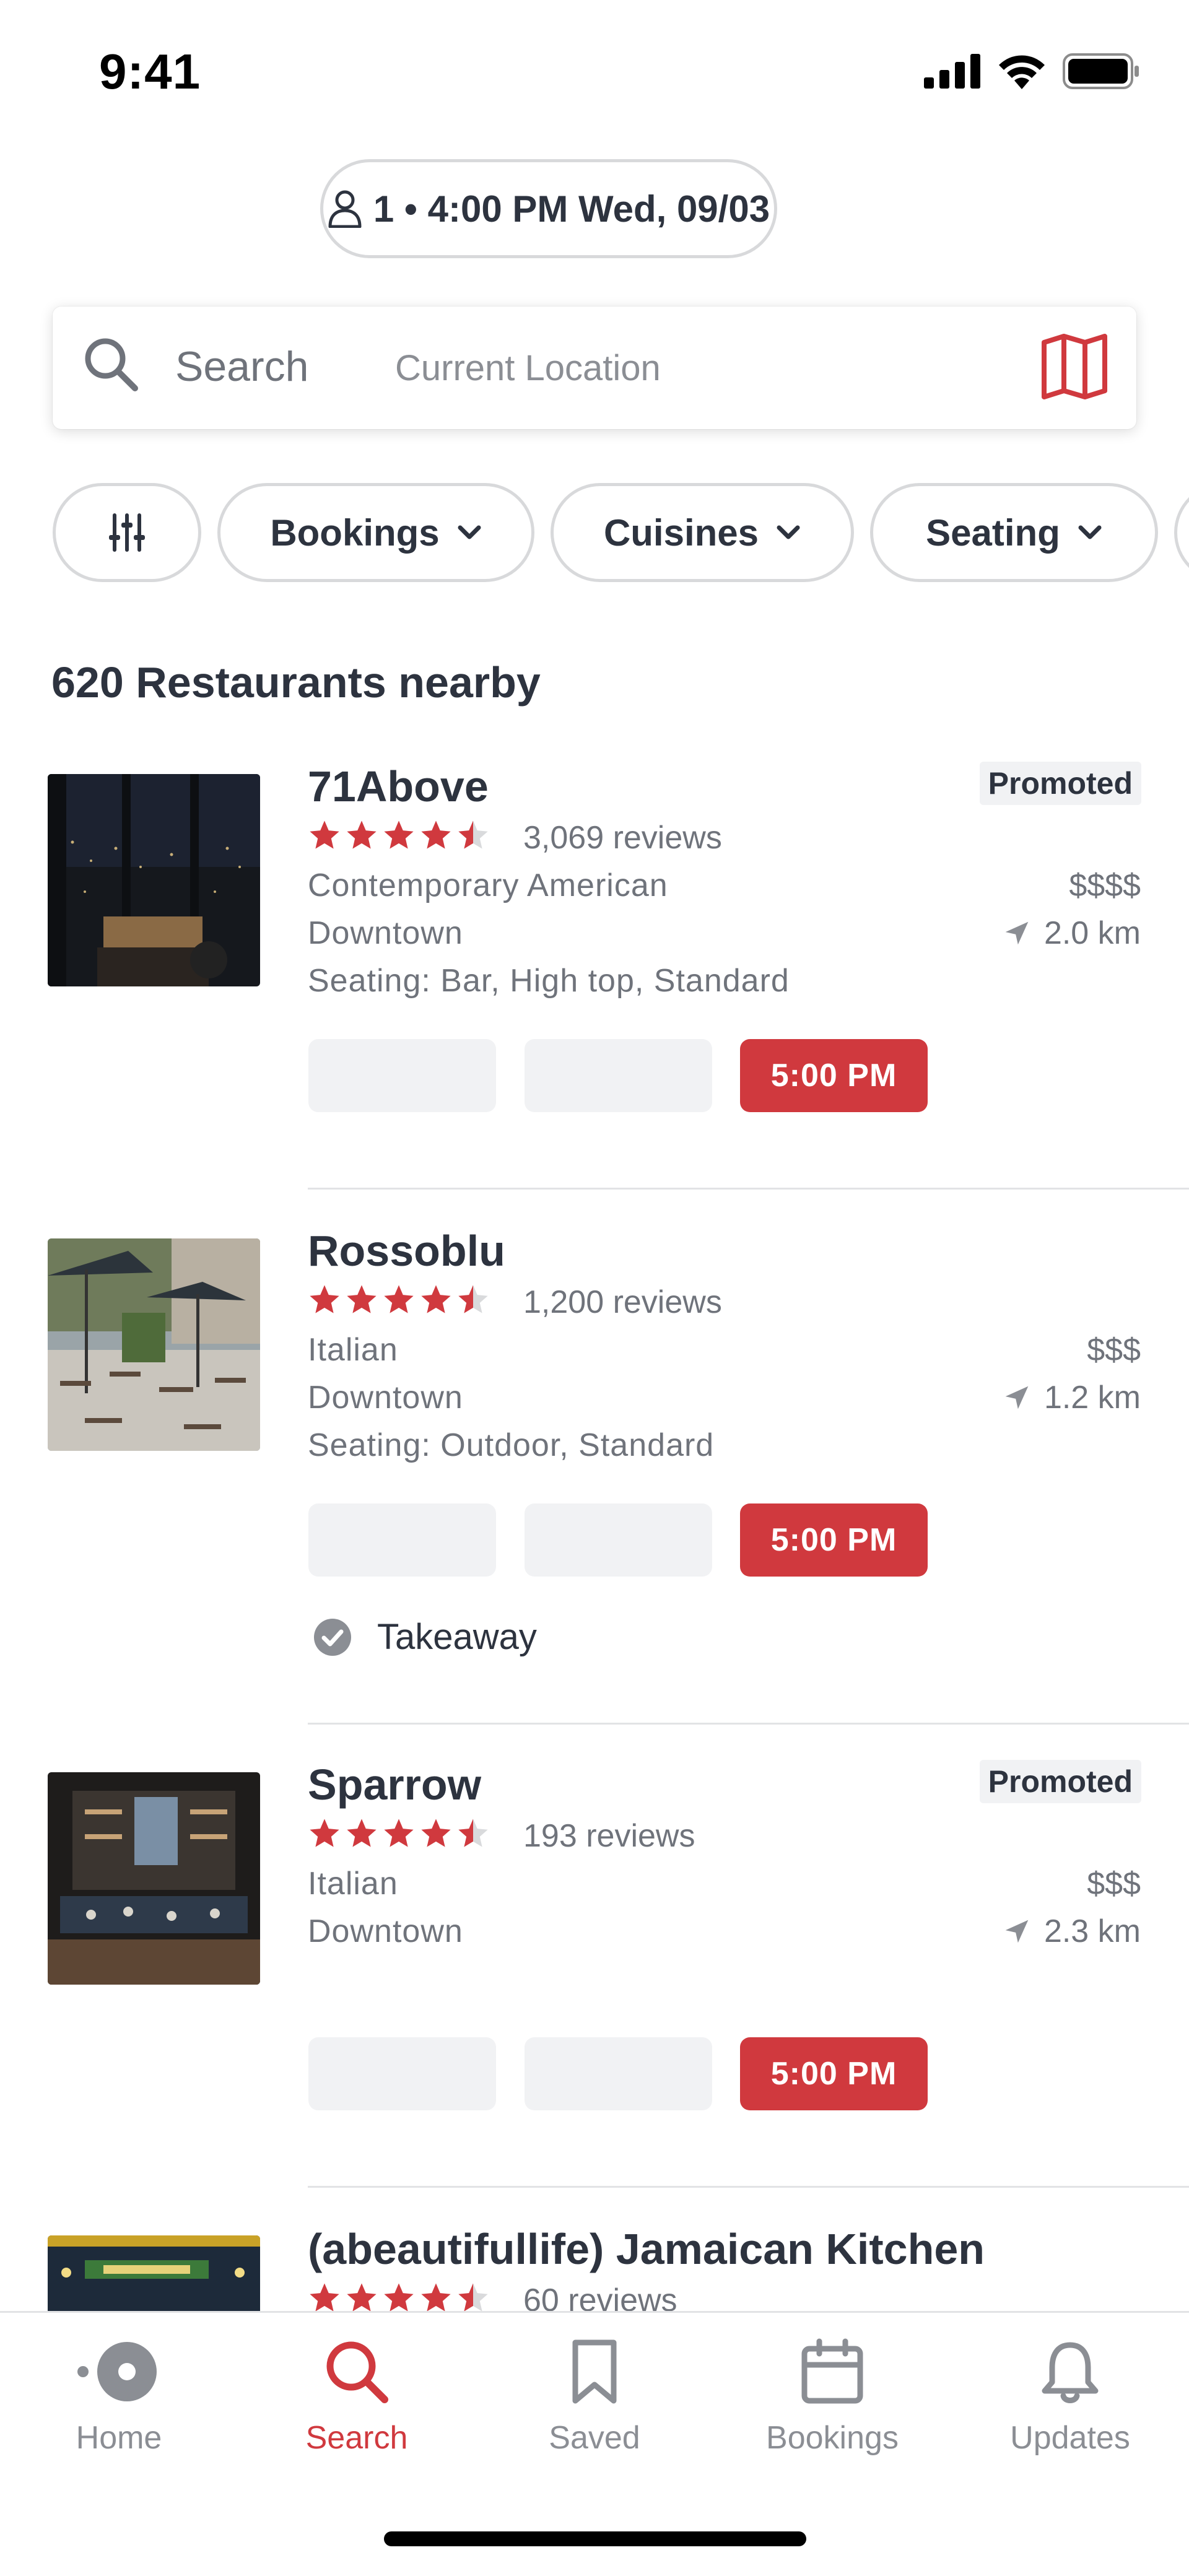 Image resolution: width=1189 pixels, height=2576 pixels. What do you see at coordinates (242, 366) in the screenshot?
I see `search-label: Search` at bounding box center [242, 366].